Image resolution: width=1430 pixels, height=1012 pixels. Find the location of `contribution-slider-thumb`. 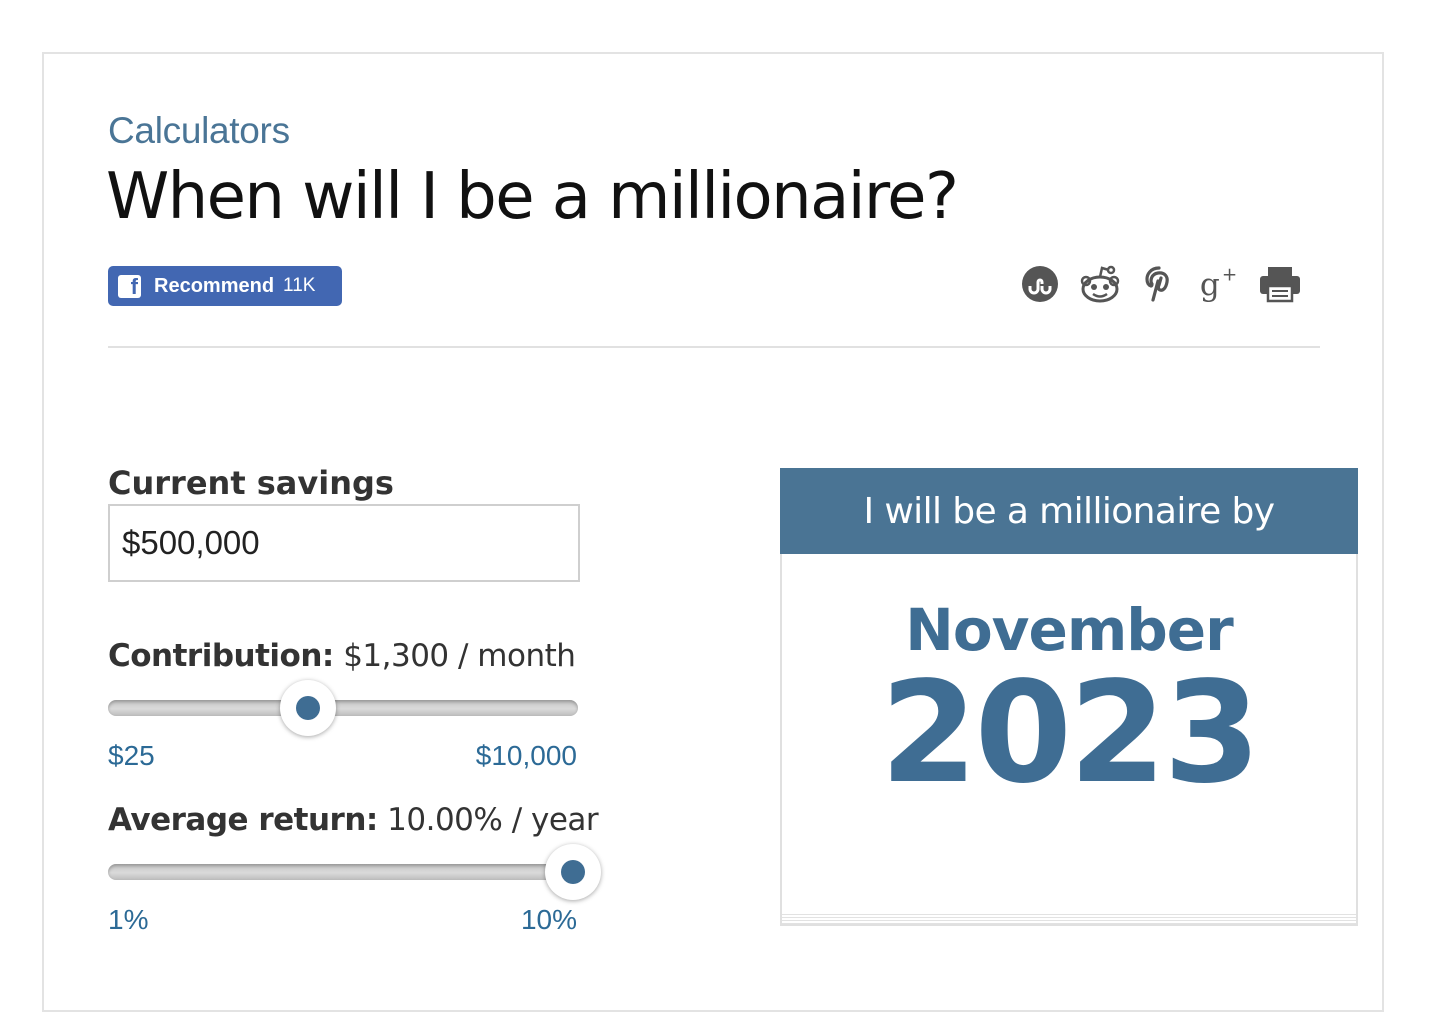

contribution-slider-thumb is located at coordinates (308, 708).